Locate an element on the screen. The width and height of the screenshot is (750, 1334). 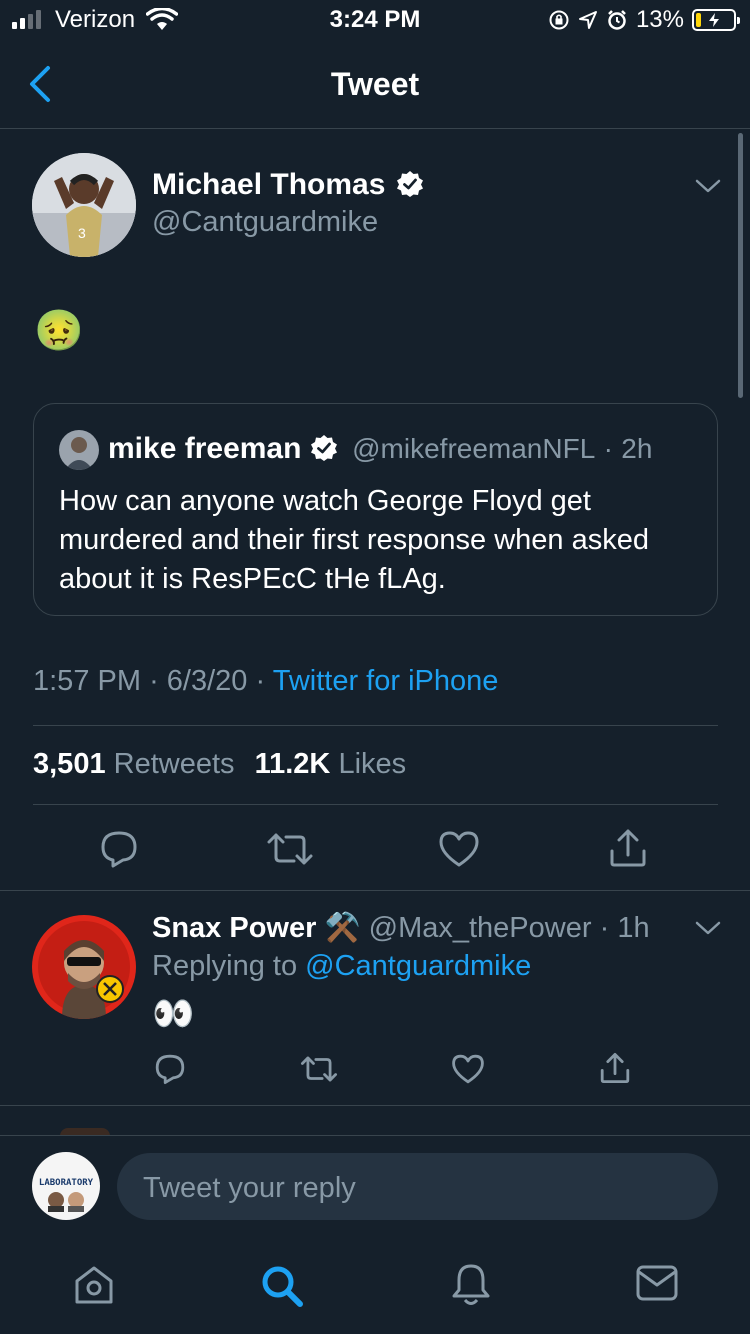
battery-percent: 13% is located at coordinates (659, 19).